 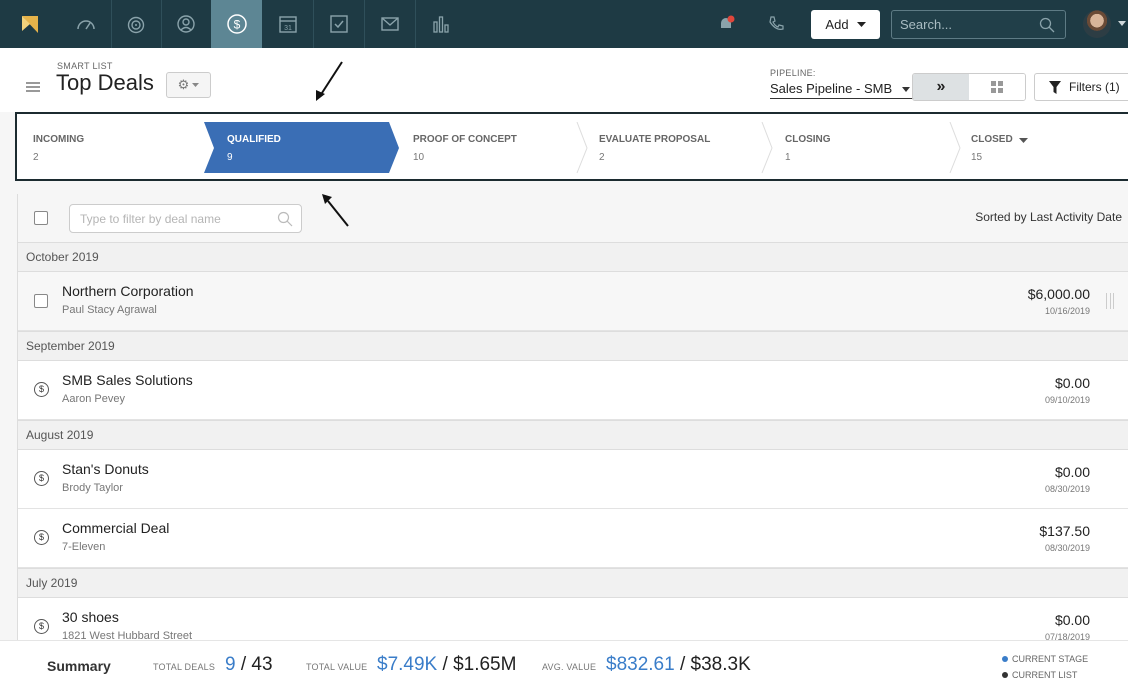 What do you see at coordinates (1067, 311) in the screenshot?
I see `deal-date: 10/16/2019` at bounding box center [1067, 311].